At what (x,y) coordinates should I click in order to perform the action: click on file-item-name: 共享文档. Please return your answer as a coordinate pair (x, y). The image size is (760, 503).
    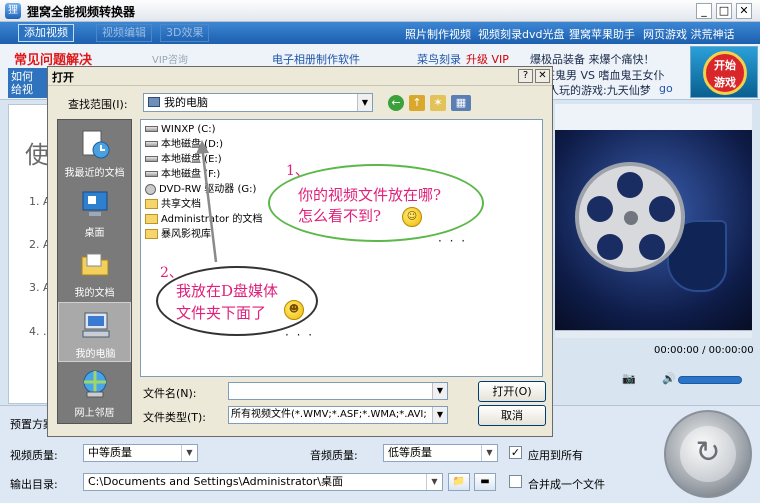
    Looking at the image, I should click on (181, 204).